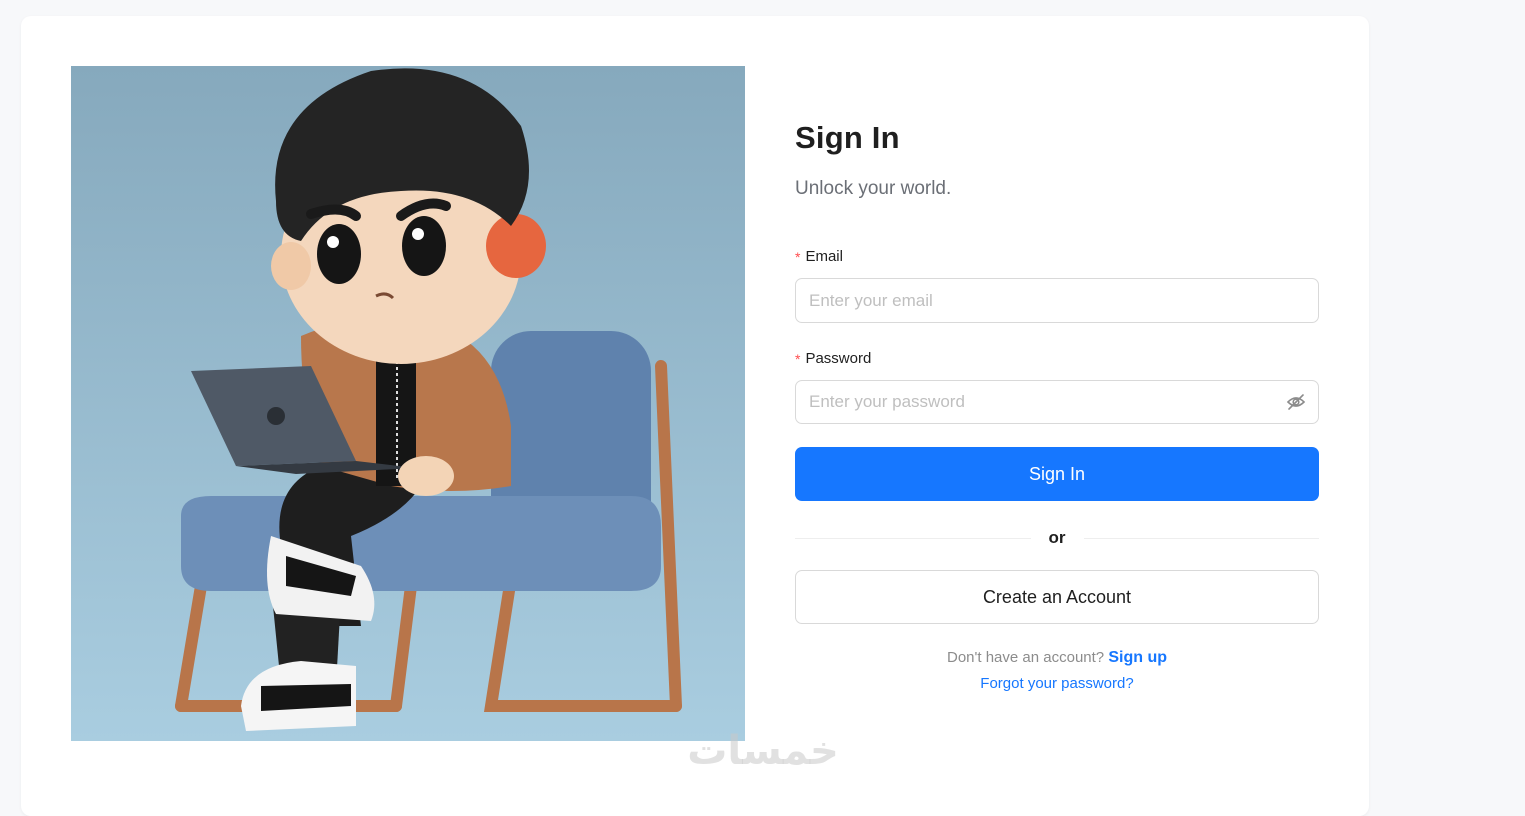  I want to click on sign-up-link: Sign up, so click(1137, 657).